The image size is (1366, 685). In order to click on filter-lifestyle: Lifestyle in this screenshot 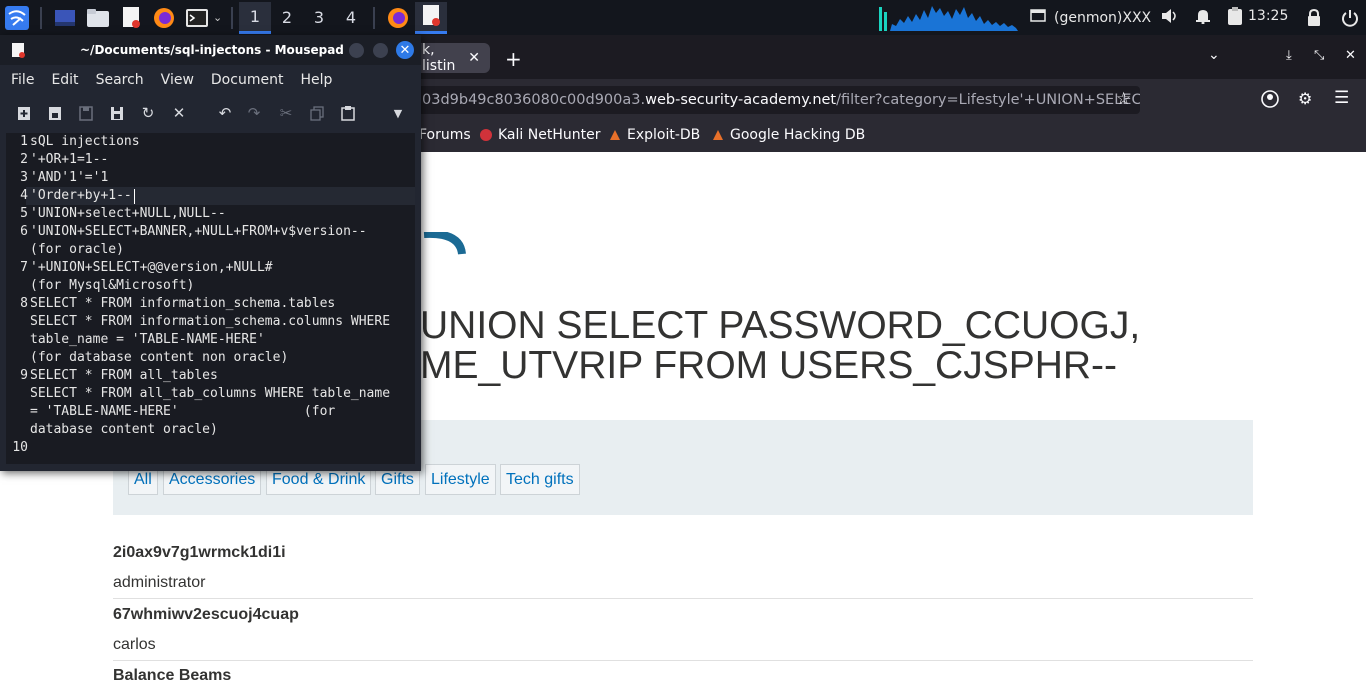, I will do `click(460, 479)`.